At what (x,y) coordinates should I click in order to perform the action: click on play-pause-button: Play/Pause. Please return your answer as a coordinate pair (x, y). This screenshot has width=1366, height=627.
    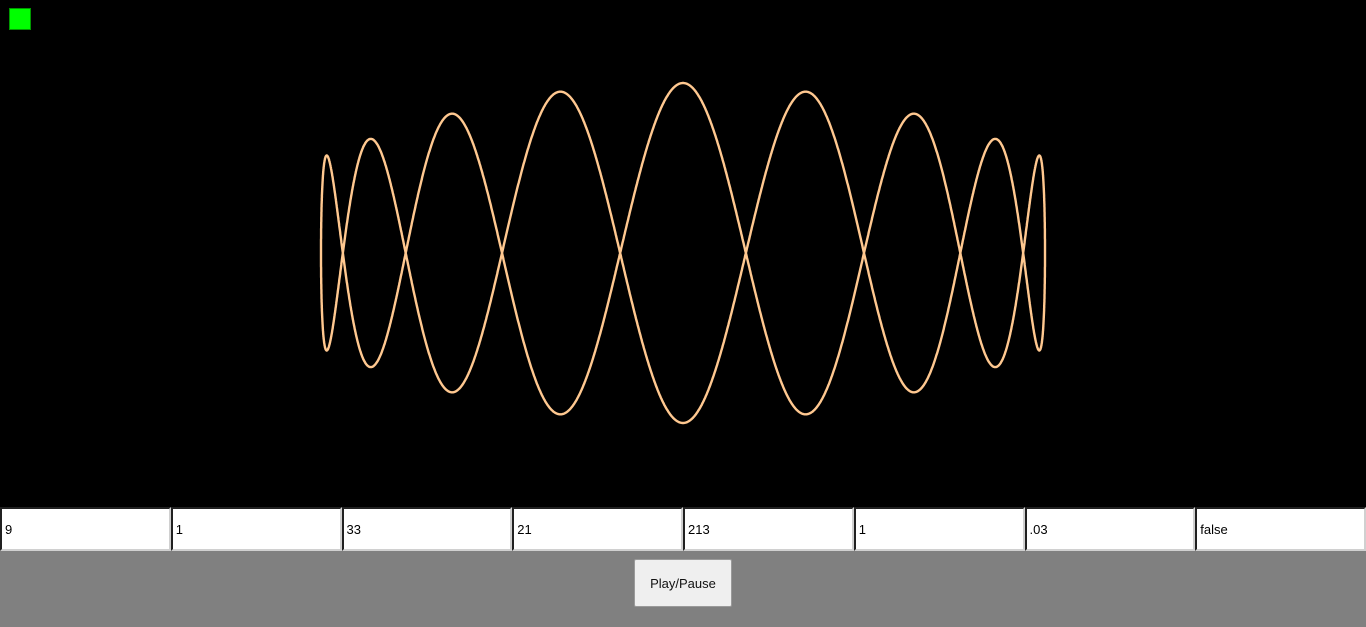
    Looking at the image, I should click on (683, 583).